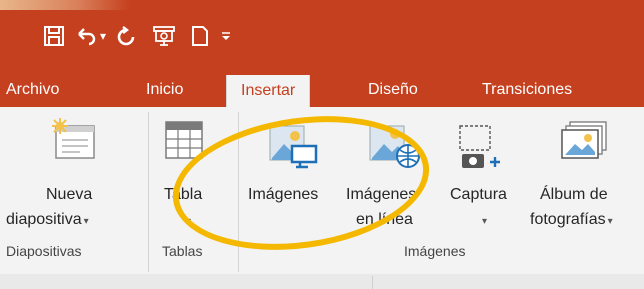 The width and height of the screenshot is (644, 289). What do you see at coordinates (478, 195) in the screenshot?
I see `screenshot-label: Captura` at bounding box center [478, 195].